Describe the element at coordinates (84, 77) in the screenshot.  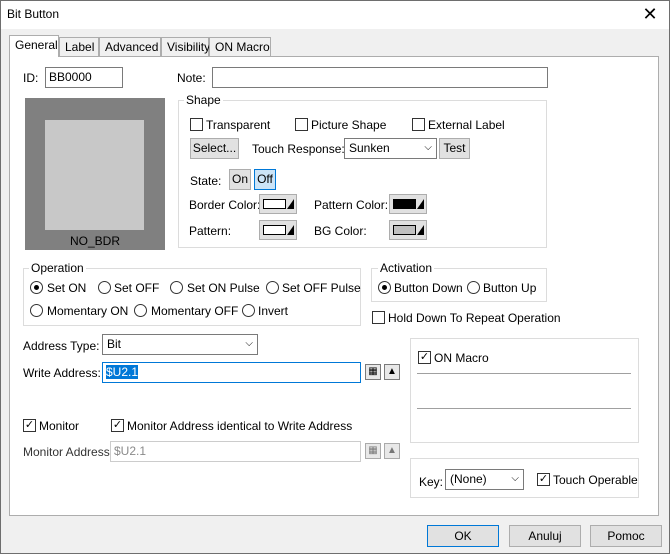
I see `id-field: BB0000` at that location.